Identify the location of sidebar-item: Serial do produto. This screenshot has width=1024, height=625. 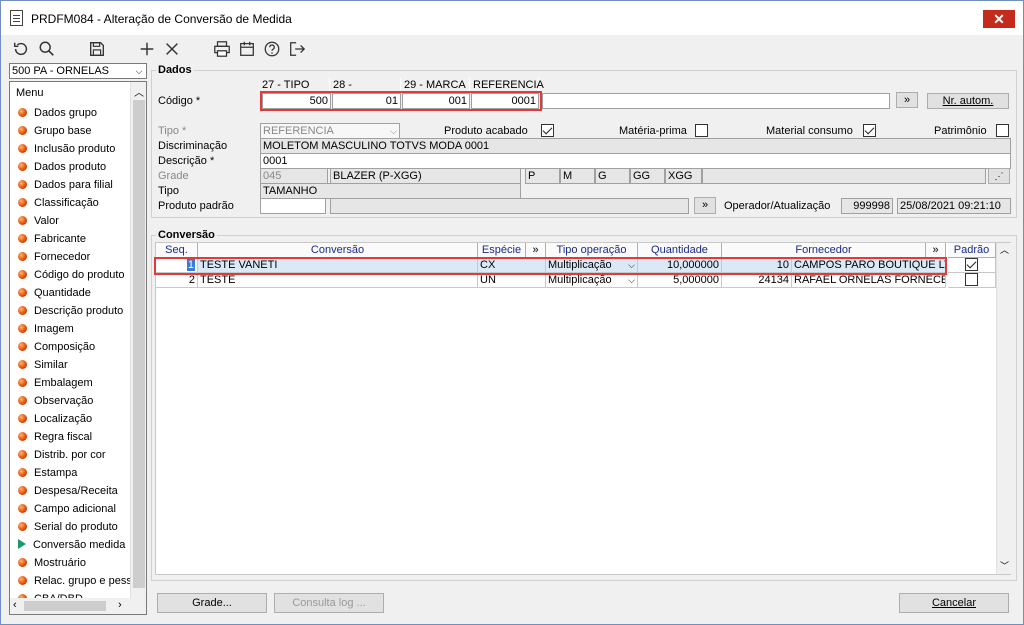
(68, 527).